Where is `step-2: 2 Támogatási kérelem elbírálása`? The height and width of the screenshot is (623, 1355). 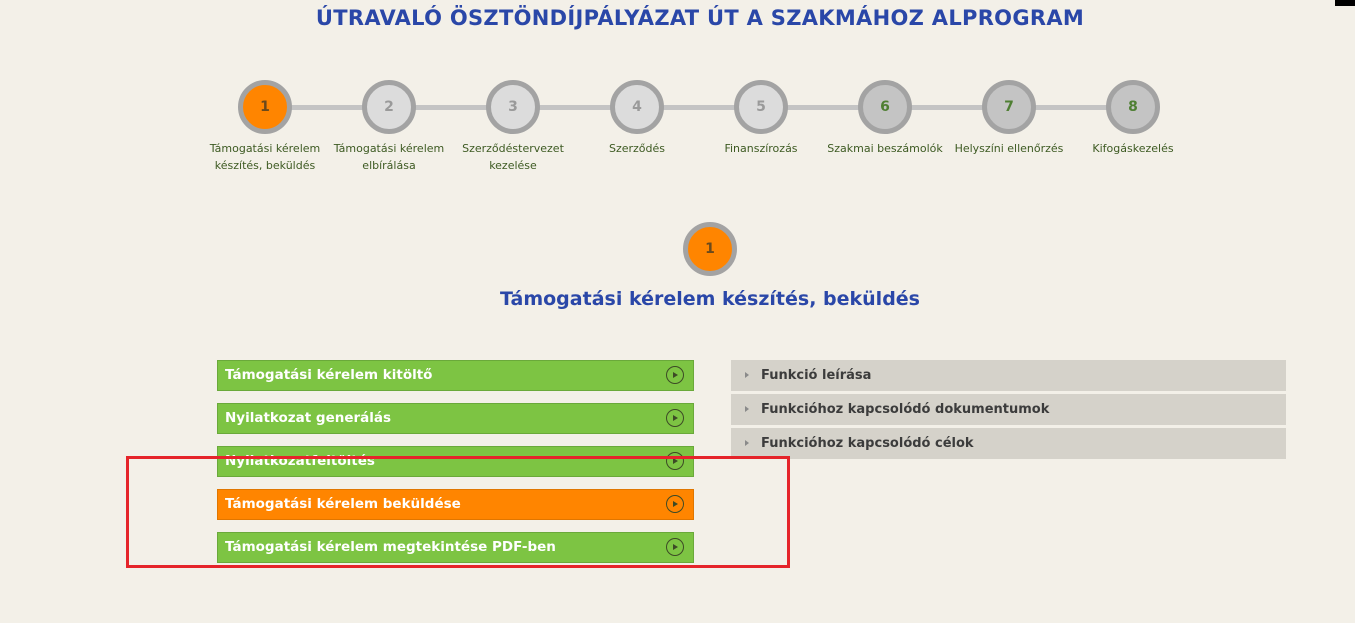
step-2: 2 Támogatási kérelem elbírálása is located at coordinates (389, 127).